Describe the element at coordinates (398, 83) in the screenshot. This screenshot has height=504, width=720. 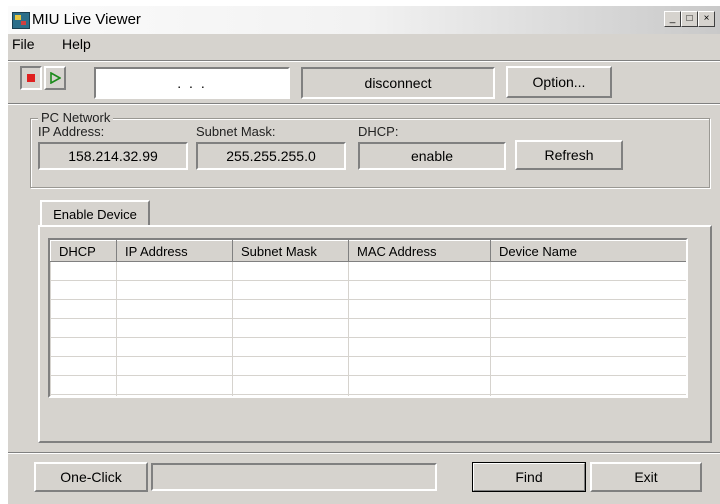
I see `connection-status-field: disconnect` at that location.